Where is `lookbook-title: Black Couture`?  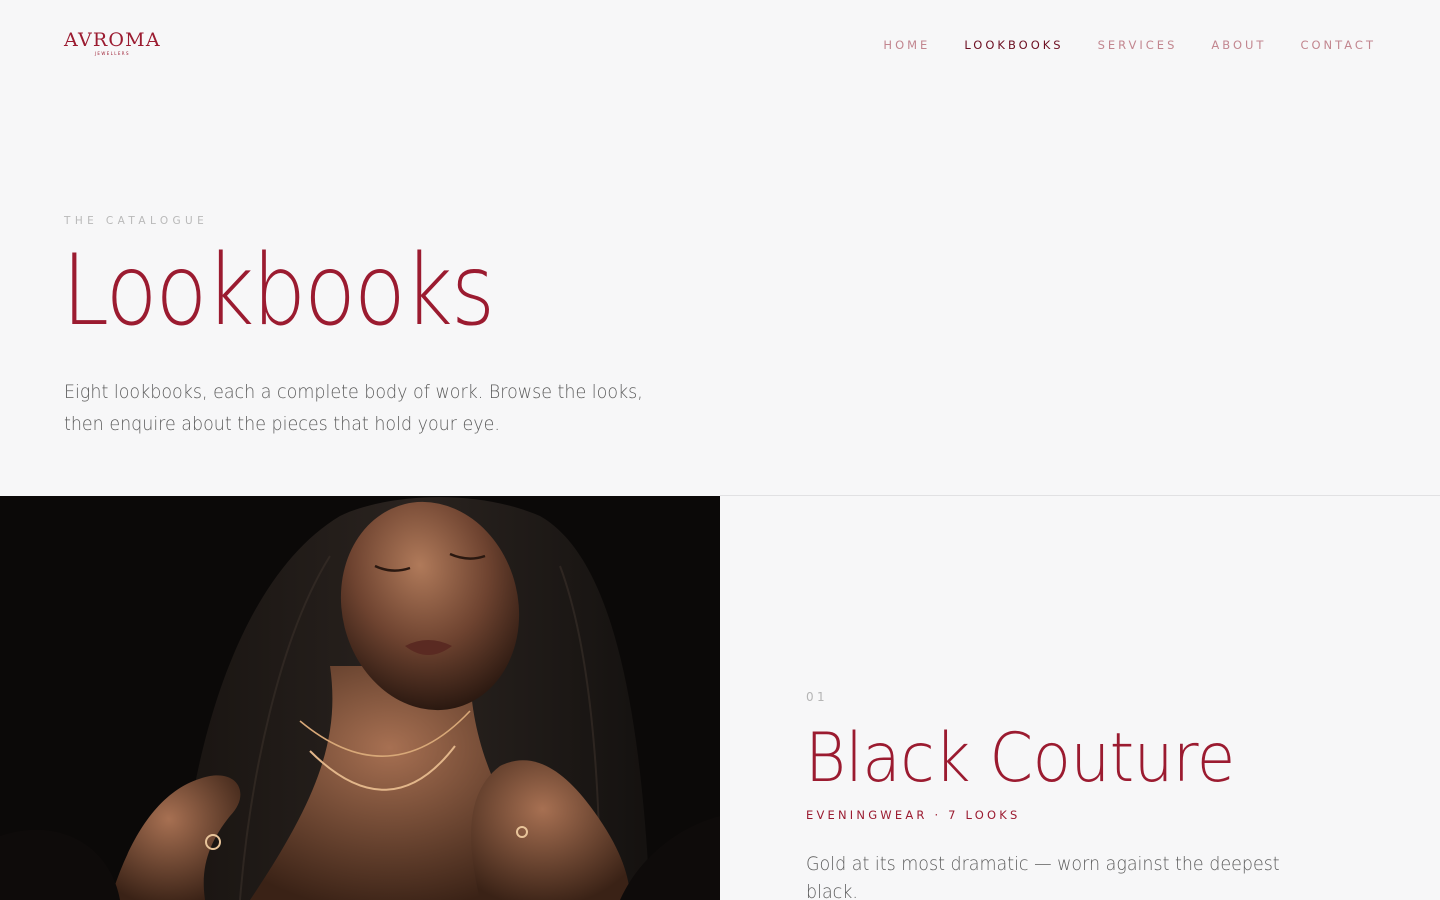
lookbook-title: Black Couture is located at coordinates (1020, 759).